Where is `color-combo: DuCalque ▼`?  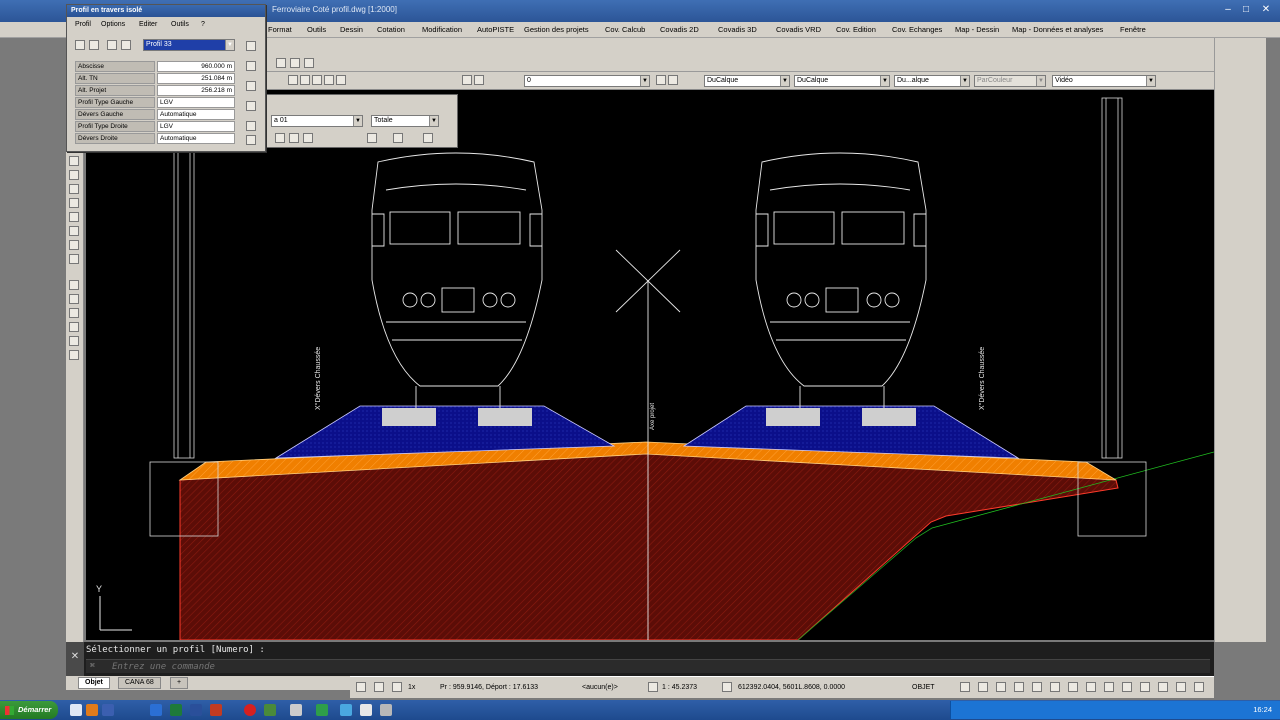
color-combo: DuCalque ▼ is located at coordinates (747, 81).